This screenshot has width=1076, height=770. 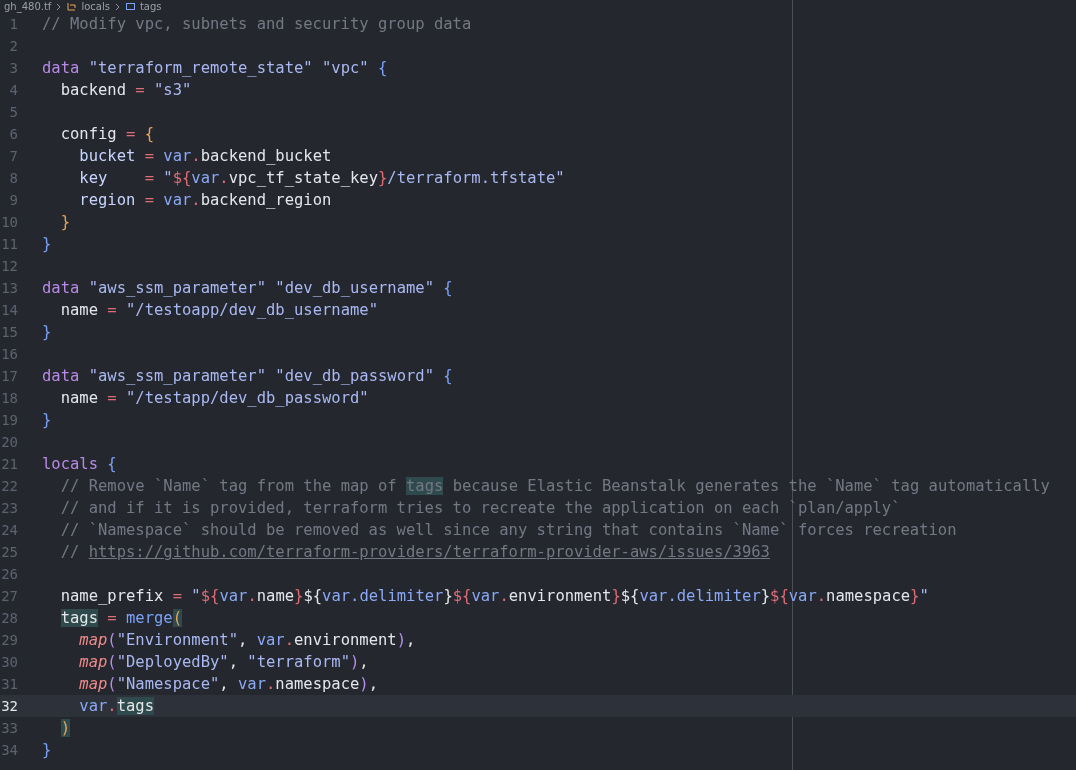 I want to click on string-literal: /terraform.tfstate", so click(x=476, y=178).